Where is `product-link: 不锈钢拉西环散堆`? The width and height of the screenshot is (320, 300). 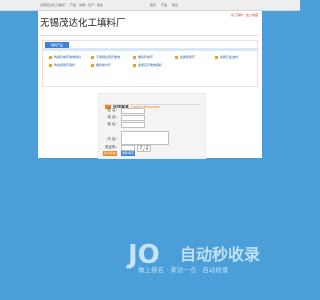
product-link: 不锈钢拉西环散堆 is located at coordinates (105, 57).